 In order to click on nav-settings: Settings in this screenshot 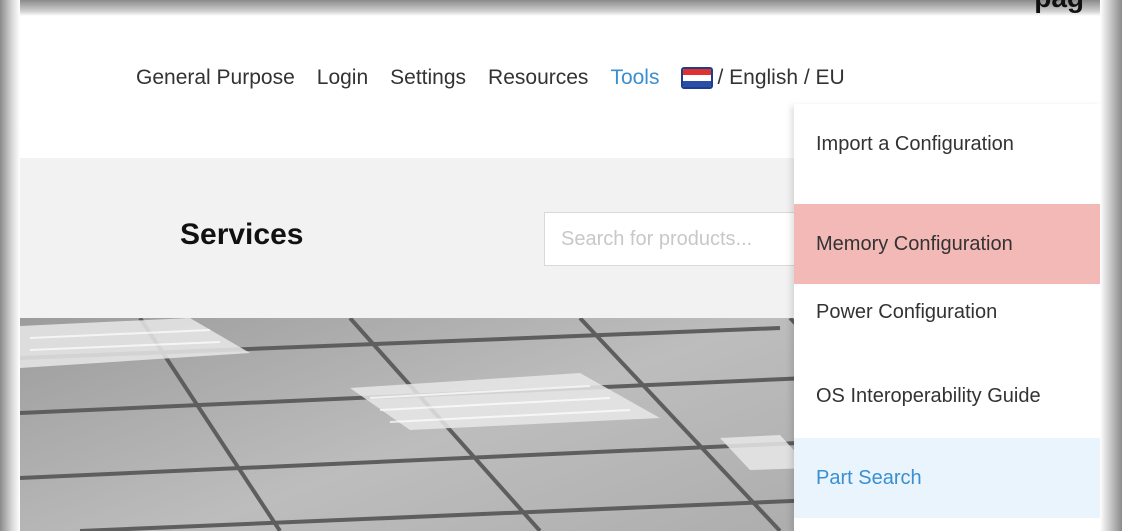, I will do `click(428, 78)`.